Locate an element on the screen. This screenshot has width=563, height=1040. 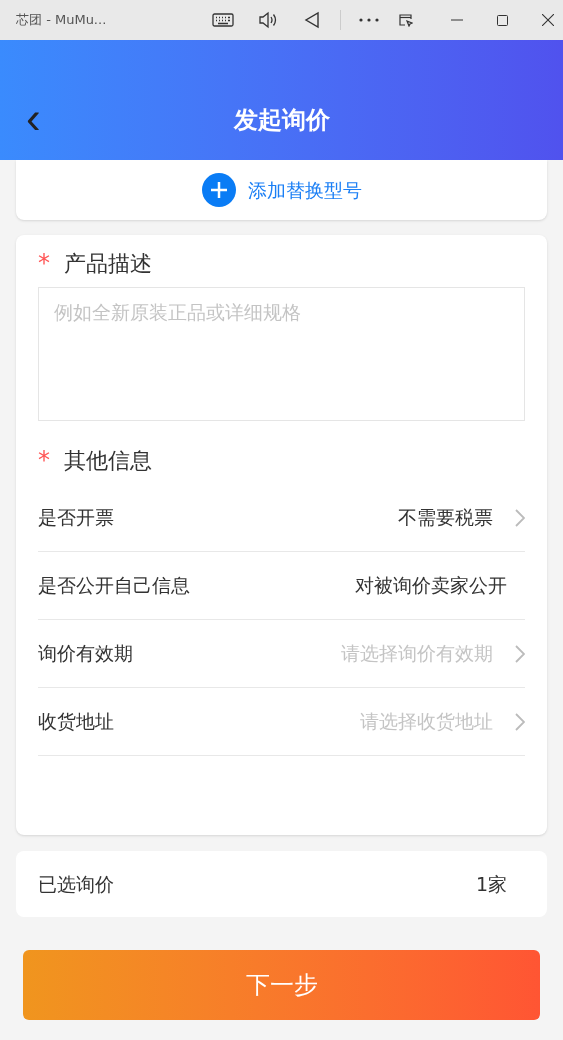
page-title: 发起询价 is located at coordinates (281, 120).